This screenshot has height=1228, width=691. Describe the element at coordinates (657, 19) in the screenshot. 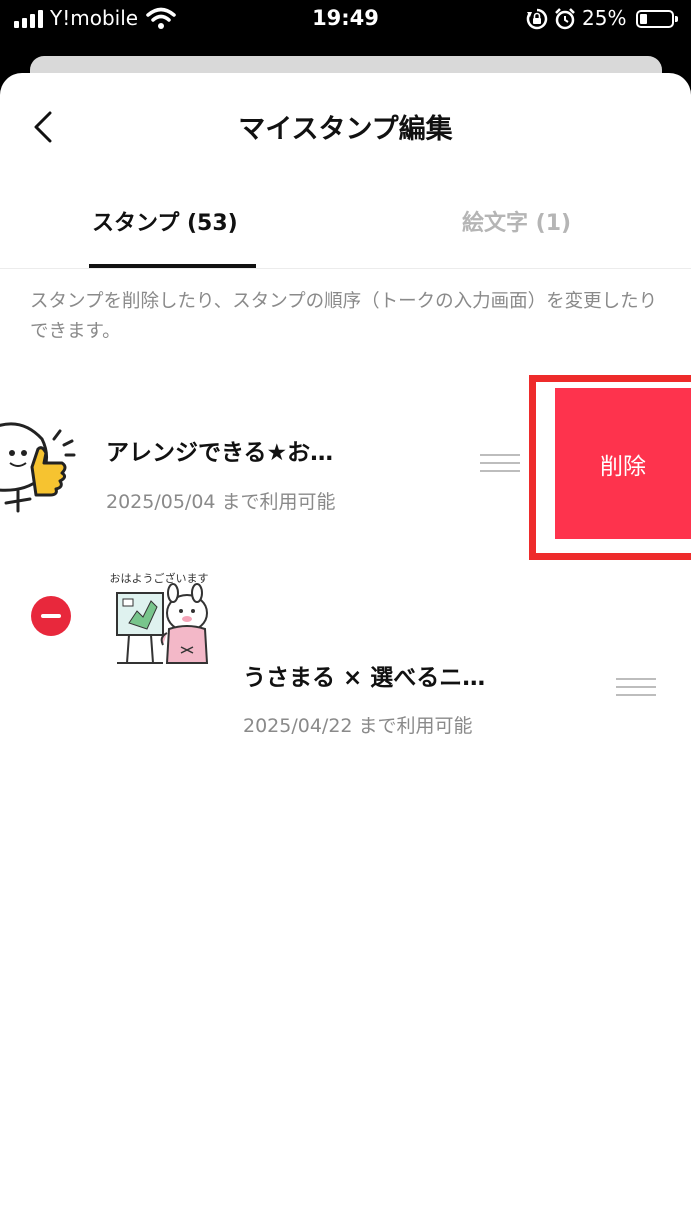

I see `battery-icon` at that location.